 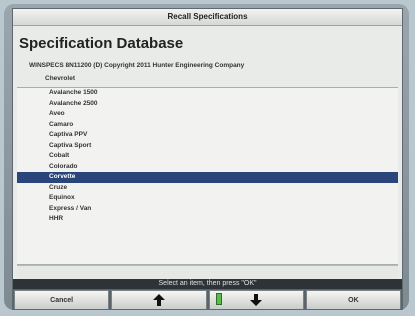 I want to click on cancel-button: Cancel, so click(x=62, y=299).